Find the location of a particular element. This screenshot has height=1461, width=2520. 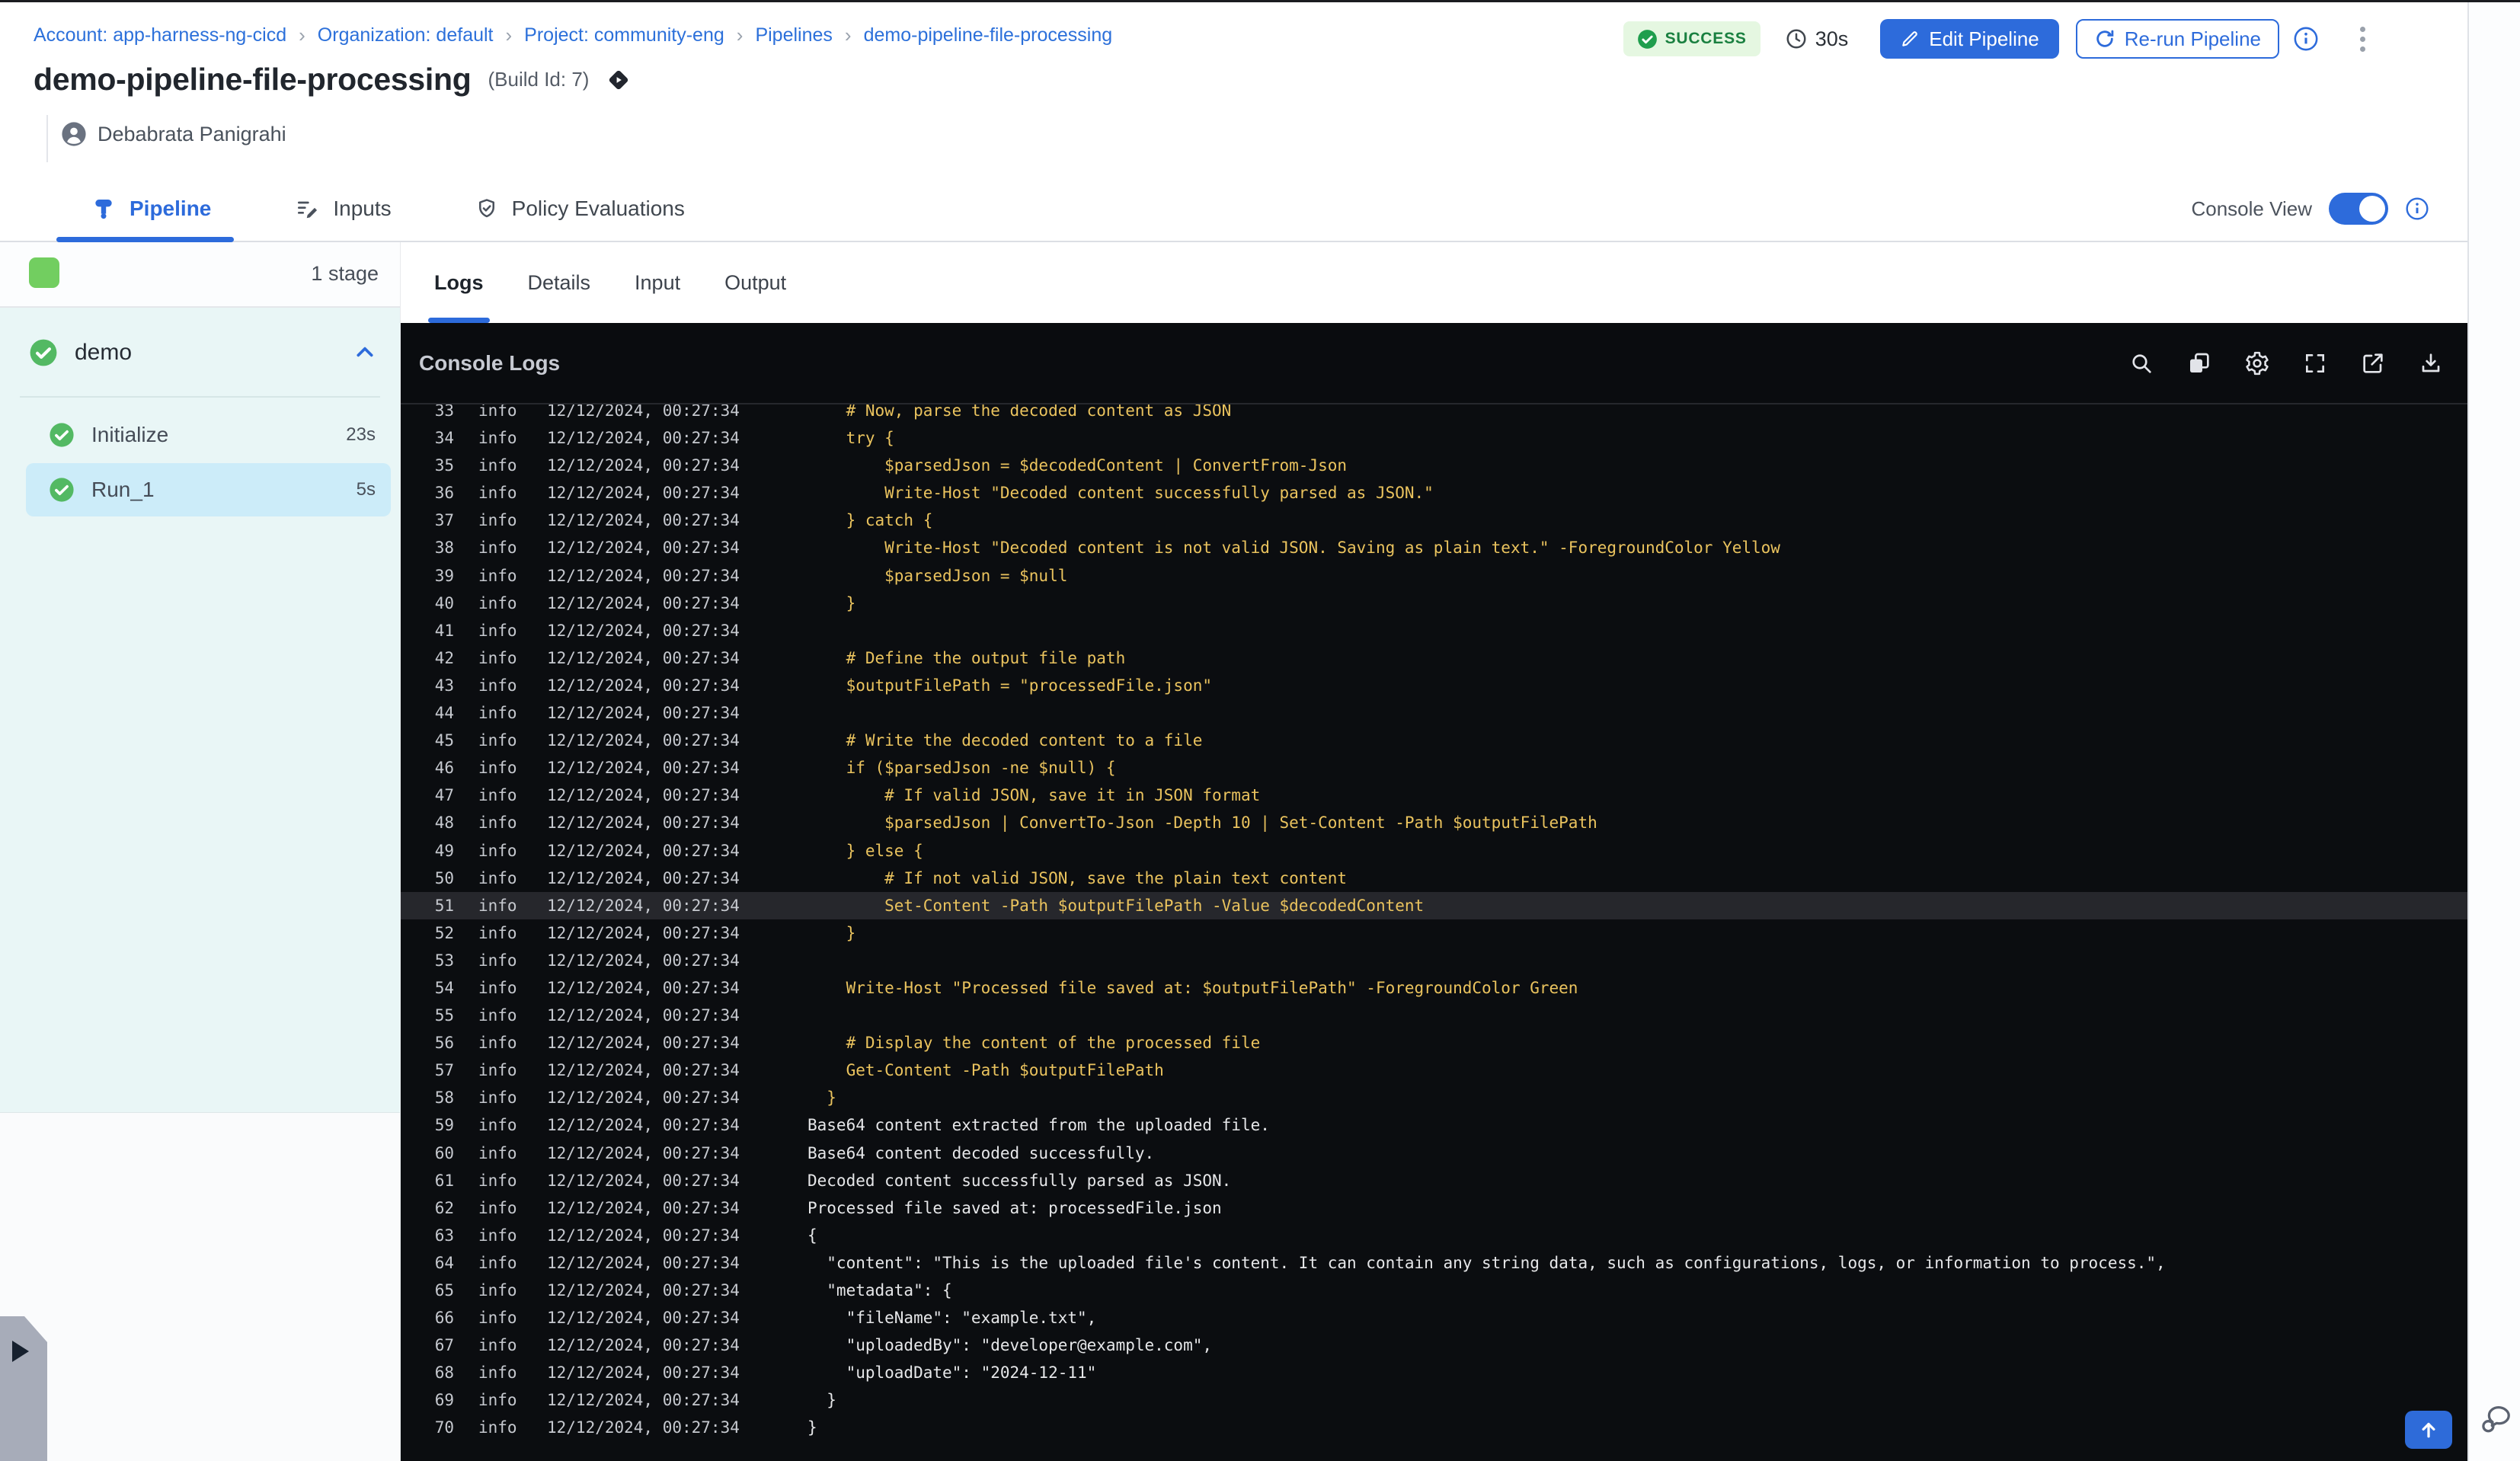

breadcrumb-item-5: demo-pipeline-file-processing is located at coordinates (988, 35).